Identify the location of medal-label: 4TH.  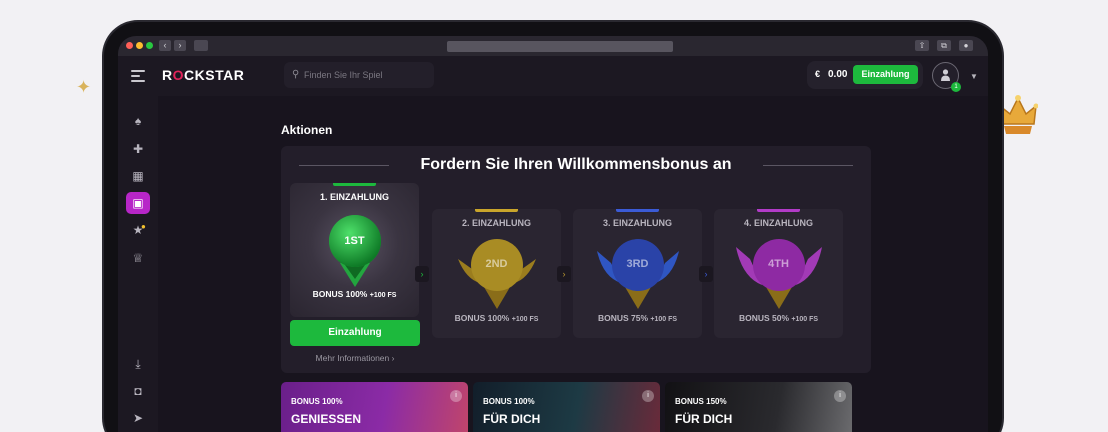
(778, 264).